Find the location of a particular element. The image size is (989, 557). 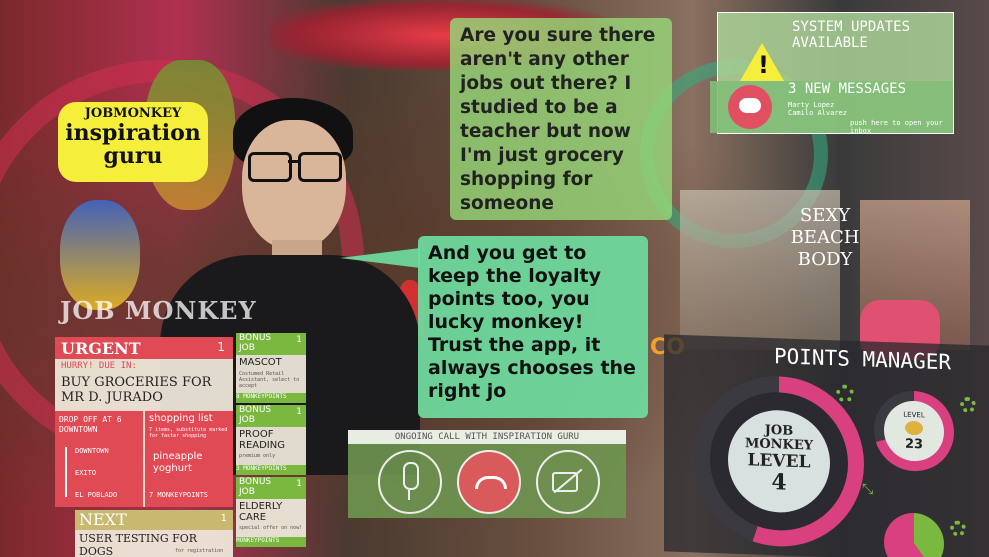

open-inbox-prompt: push here to open your inbox is located at coordinates (896, 127).